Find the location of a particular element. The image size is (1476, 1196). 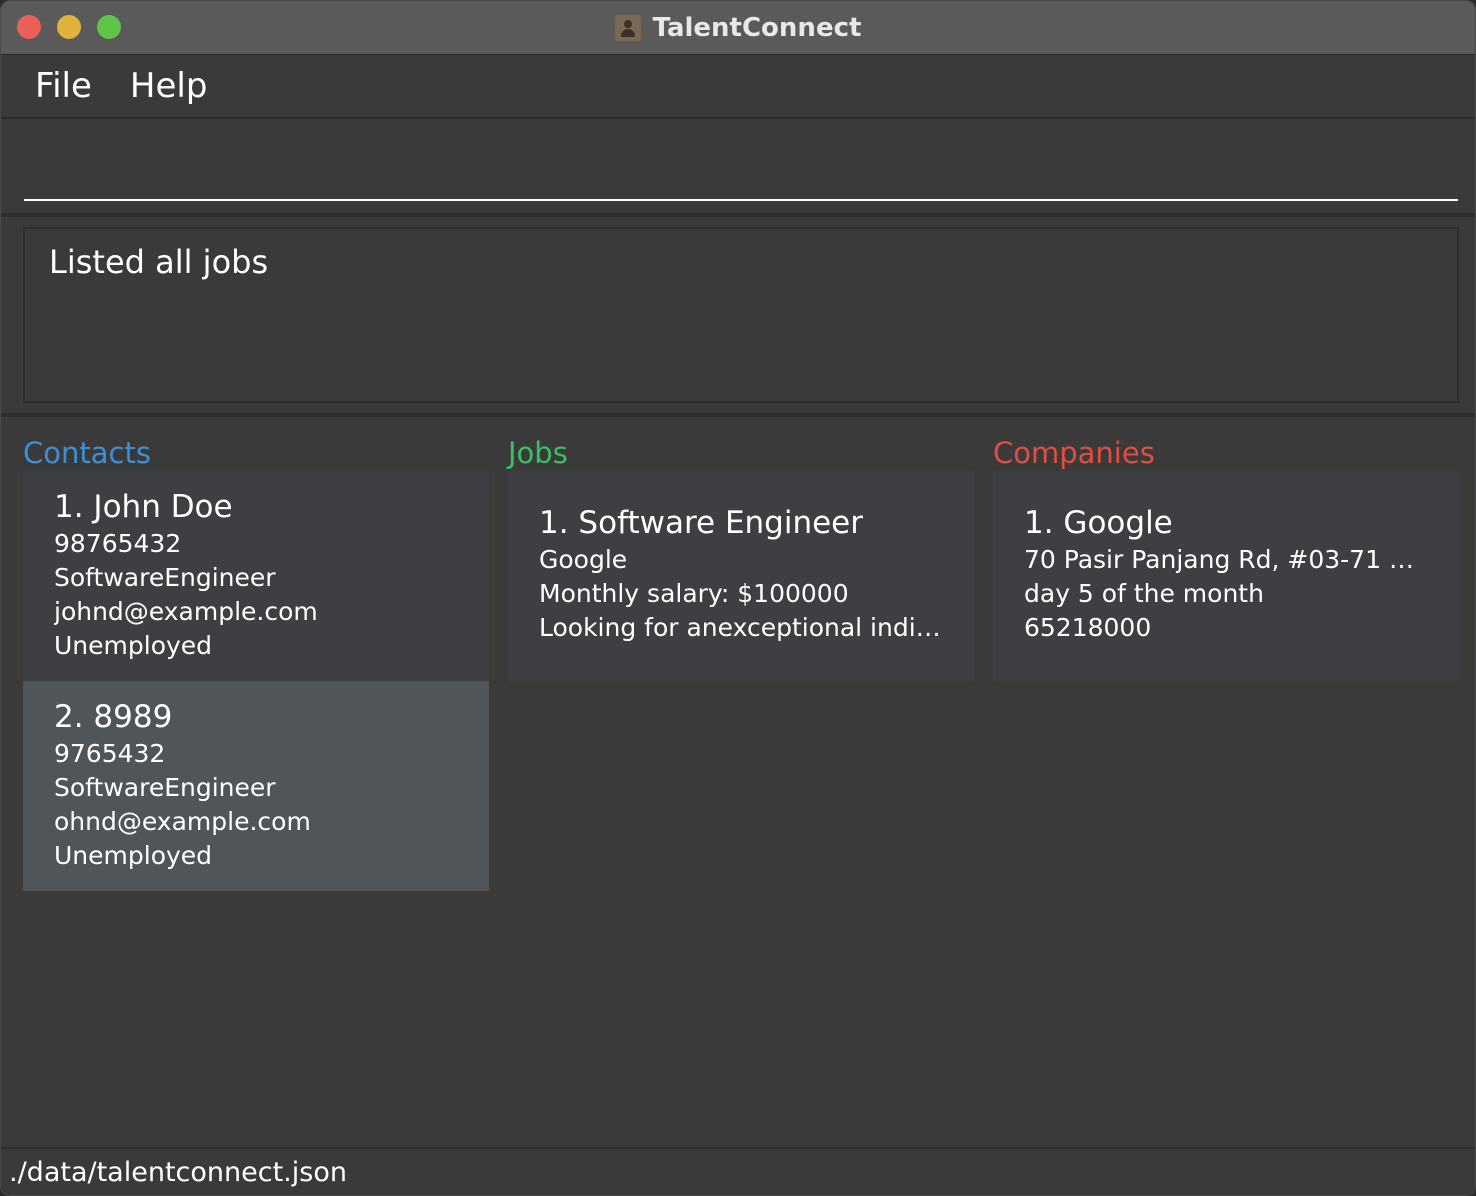

status-bar: ./data/talentconnect.json is located at coordinates (738, 1171).